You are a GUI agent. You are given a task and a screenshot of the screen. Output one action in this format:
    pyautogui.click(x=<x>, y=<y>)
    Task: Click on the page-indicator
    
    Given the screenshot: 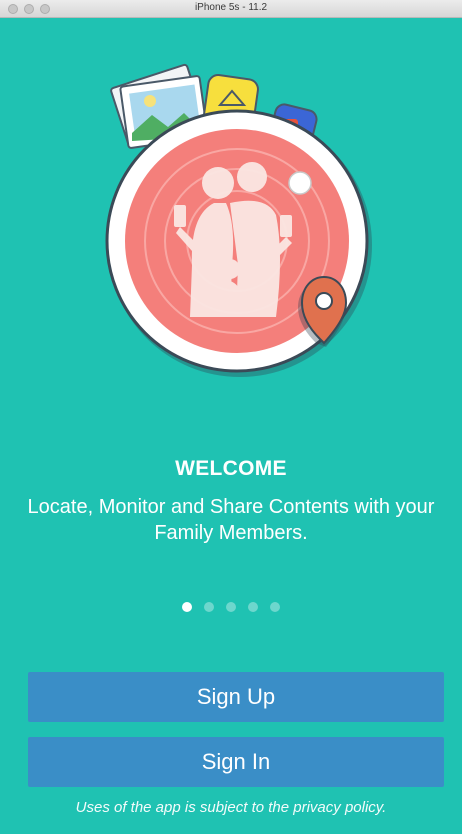 What is the action you would take?
    pyautogui.click(x=231, y=608)
    